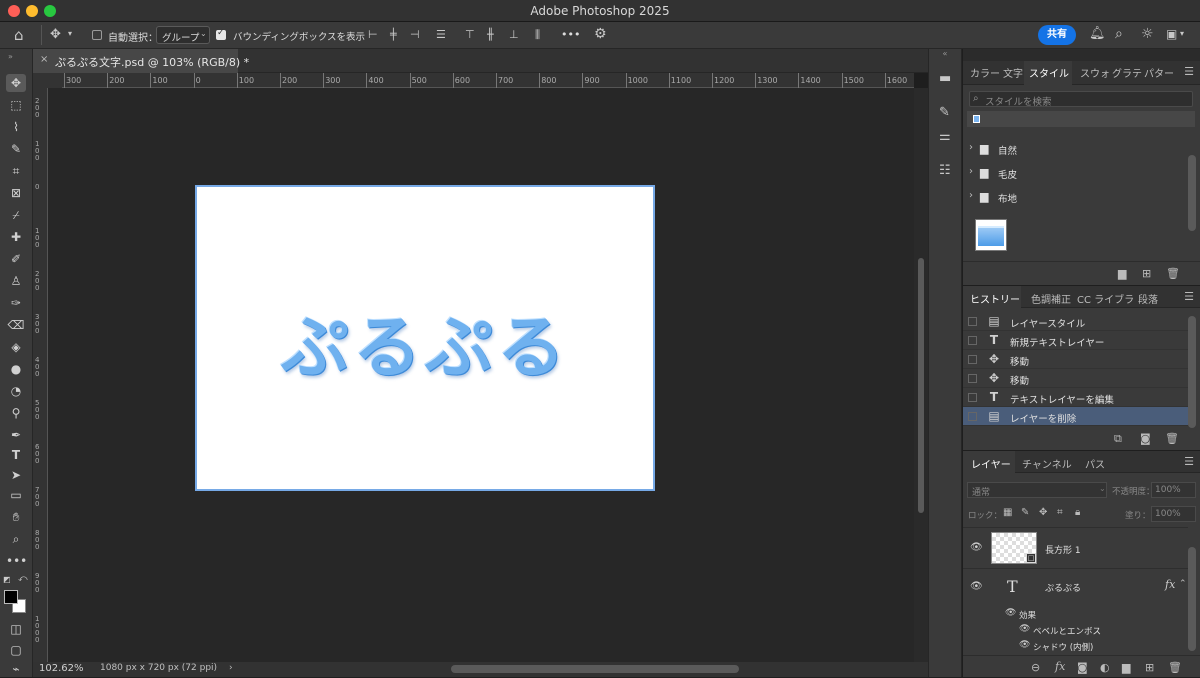 Image resolution: width=1200 pixels, height=678 pixels. Describe the element at coordinates (23, 579) in the screenshot. I see `swap-colors-icon: ⤺` at that location.